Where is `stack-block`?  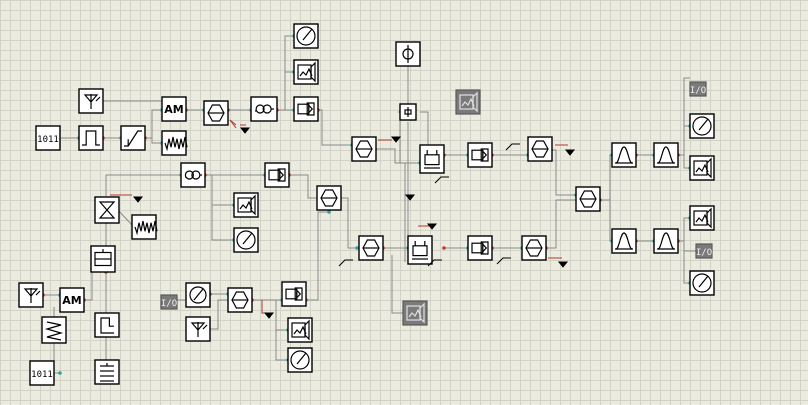
stack-block is located at coordinates (107, 372).